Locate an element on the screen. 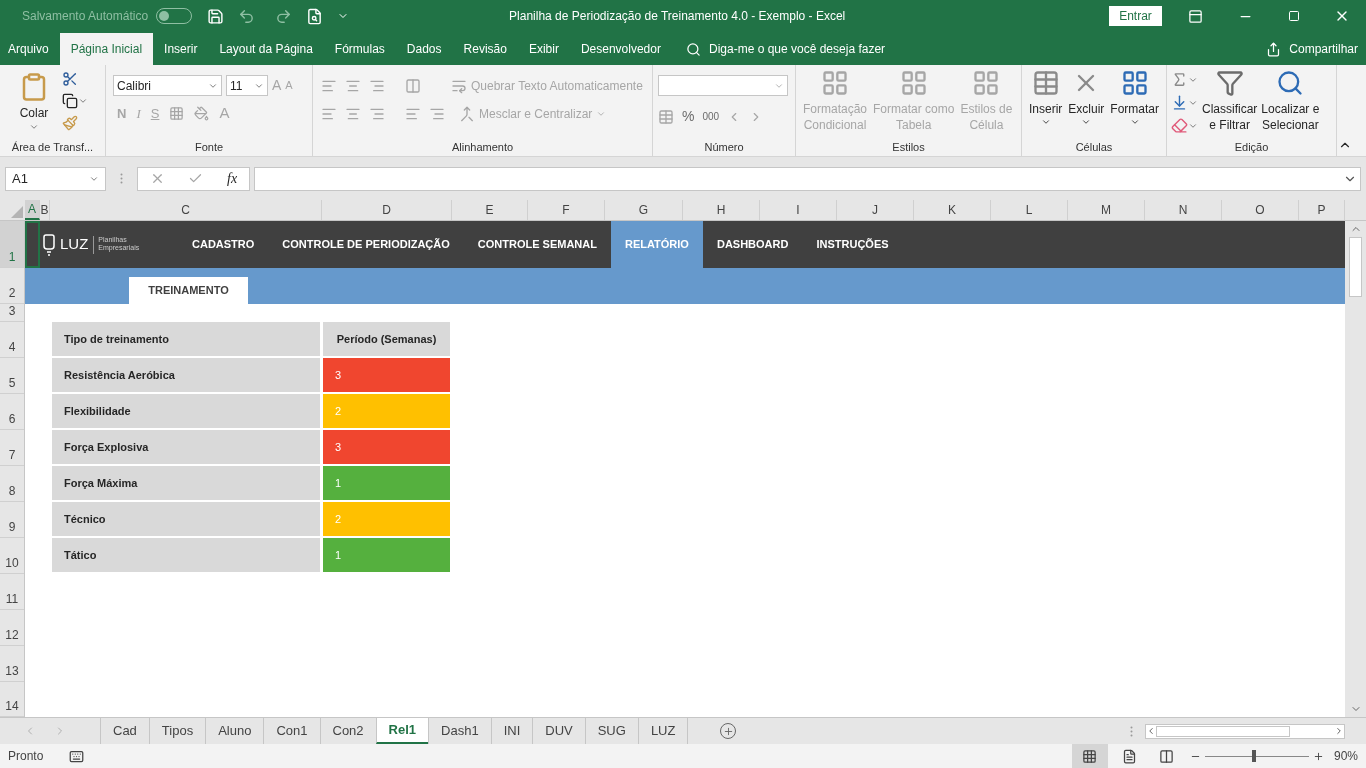  selected-cell is located at coordinates (32, 244).